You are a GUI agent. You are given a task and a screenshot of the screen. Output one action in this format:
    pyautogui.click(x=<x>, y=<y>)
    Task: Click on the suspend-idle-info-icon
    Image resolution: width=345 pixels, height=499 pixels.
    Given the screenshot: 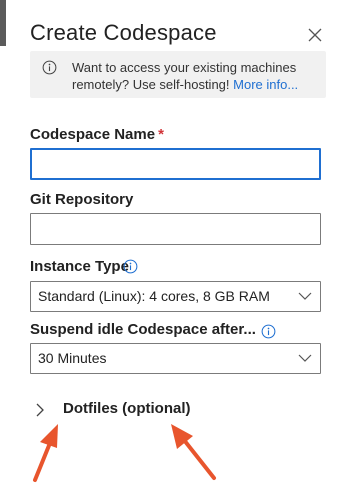 What is the action you would take?
    pyautogui.click(x=268, y=331)
    